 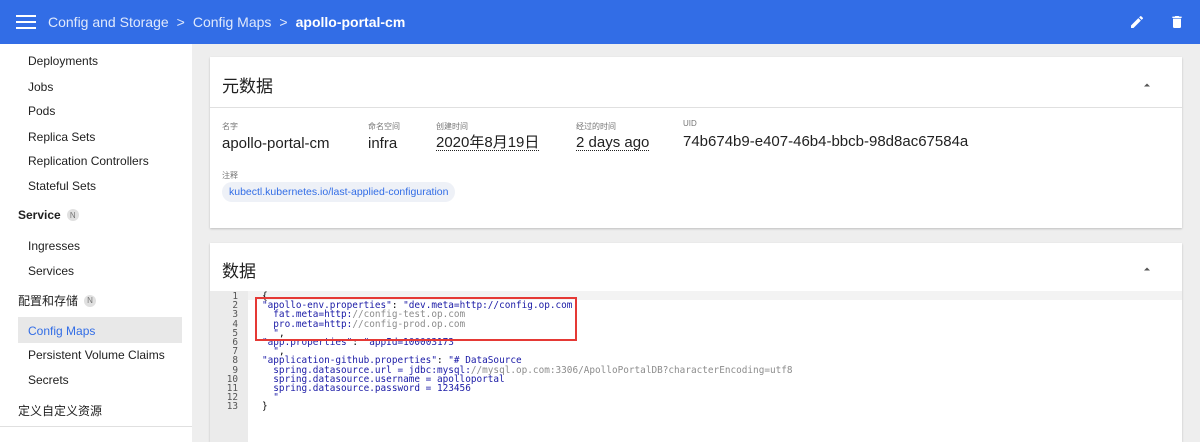 What do you see at coordinates (51, 271) in the screenshot?
I see `sidebar-item-services: Services` at bounding box center [51, 271].